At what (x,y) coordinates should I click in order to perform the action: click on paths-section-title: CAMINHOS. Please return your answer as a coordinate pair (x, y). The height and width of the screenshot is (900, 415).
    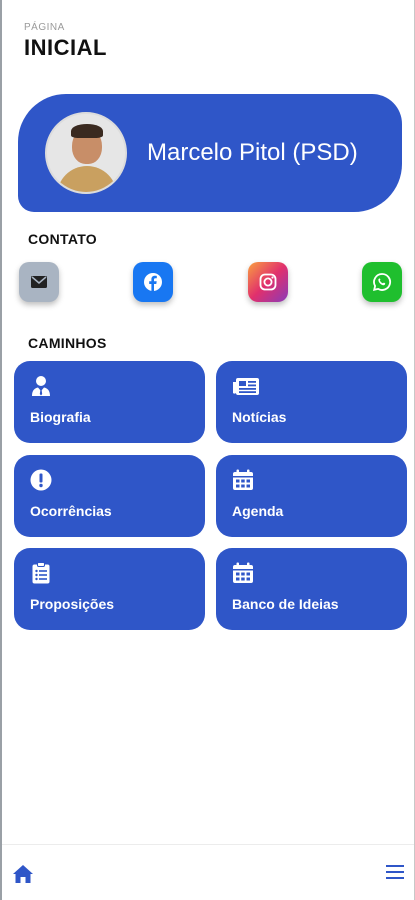
    Looking at the image, I should click on (67, 343).